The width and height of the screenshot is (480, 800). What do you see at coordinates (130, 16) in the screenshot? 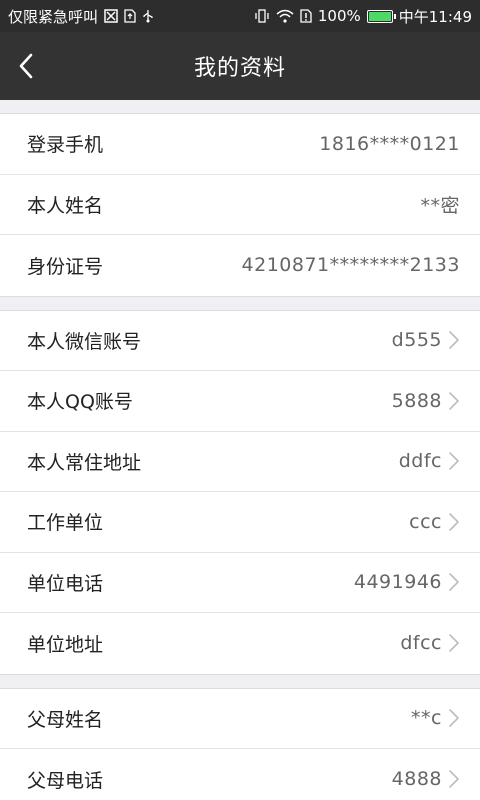
I see `sim-card-icon` at bounding box center [130, 16].